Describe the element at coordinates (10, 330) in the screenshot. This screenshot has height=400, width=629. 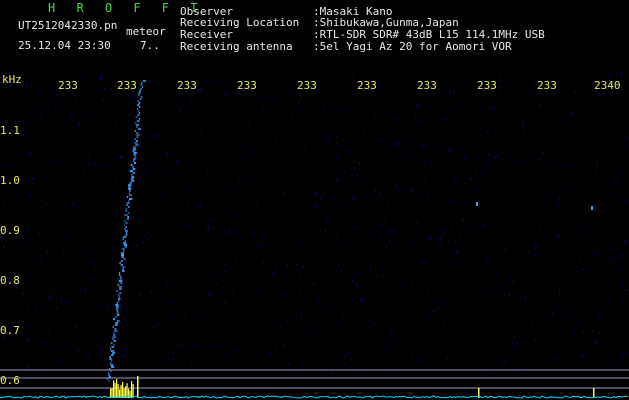
I see `y-tick-label: 0.7` at that location.